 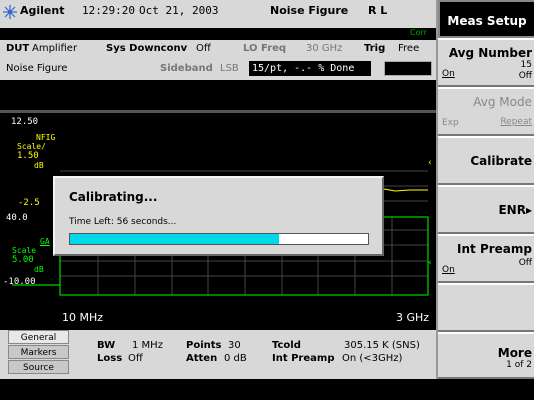 I want to click on stop-frequency: 3 GHz, so click(x=413, y=317).